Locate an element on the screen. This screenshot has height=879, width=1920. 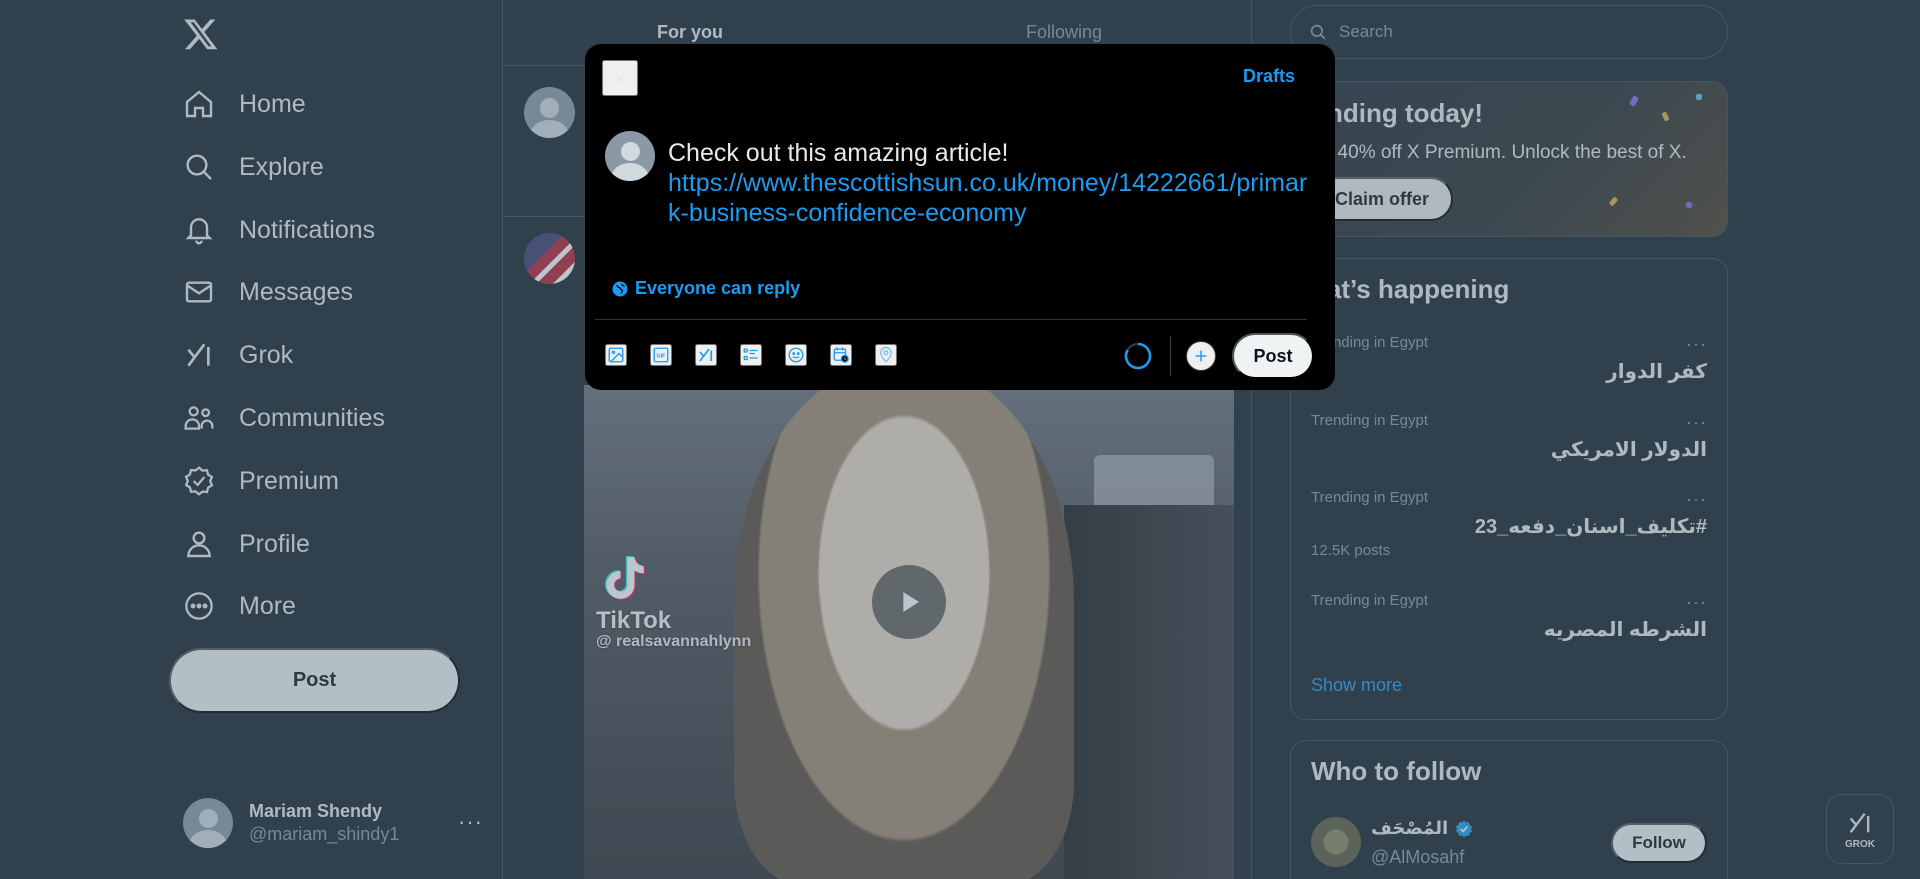
close-icon is located at coordinates (620, 78).